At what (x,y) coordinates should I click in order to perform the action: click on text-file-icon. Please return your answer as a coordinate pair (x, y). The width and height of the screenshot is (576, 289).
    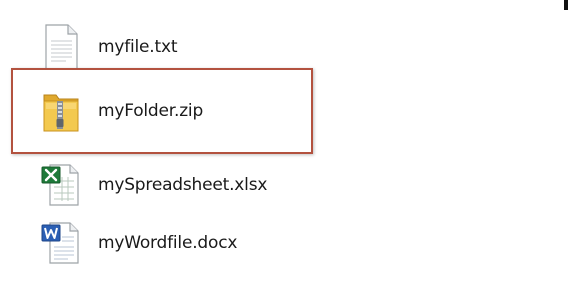
    Looking at the image, I should click on (61, 47).